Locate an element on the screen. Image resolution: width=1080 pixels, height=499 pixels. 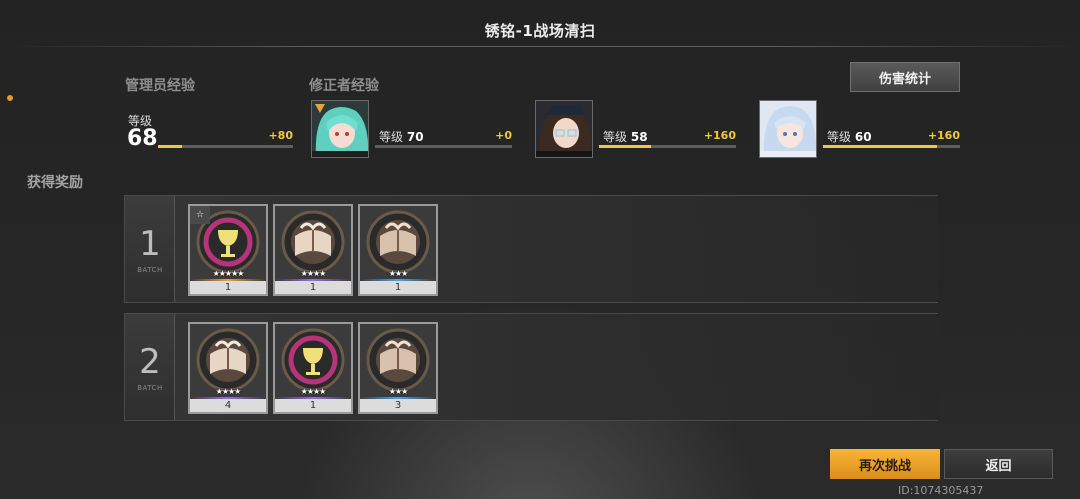
return-button: 返回 is located at coordinates (998, 464).